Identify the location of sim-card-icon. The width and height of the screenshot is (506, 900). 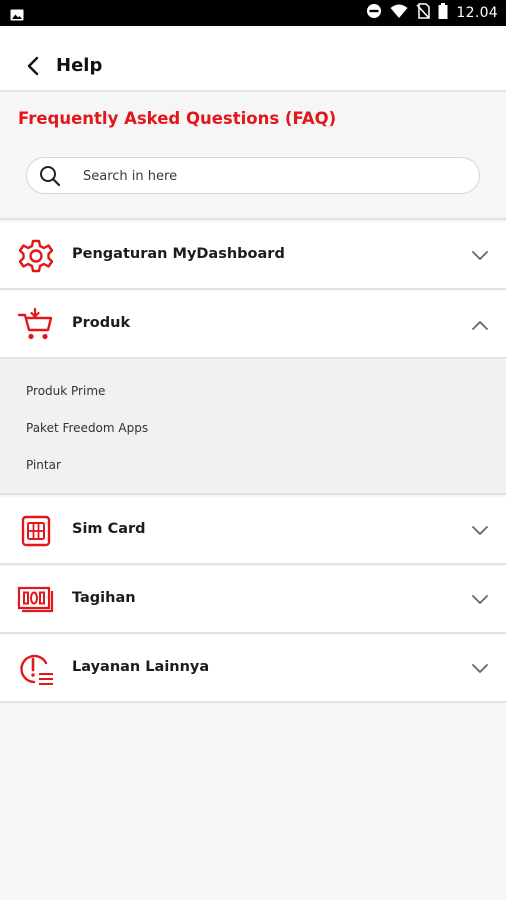
(36, 531).